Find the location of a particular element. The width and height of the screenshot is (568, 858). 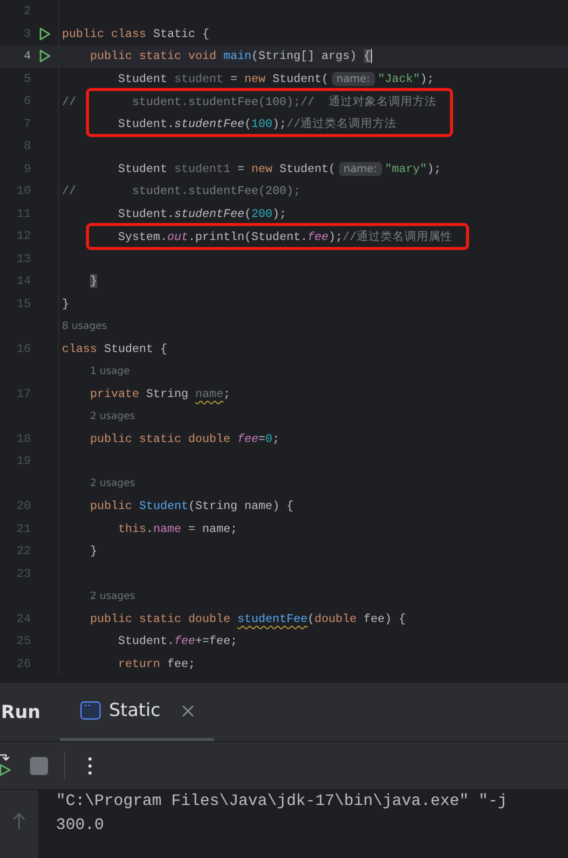

more-icon is located at coordinates (90, 765).